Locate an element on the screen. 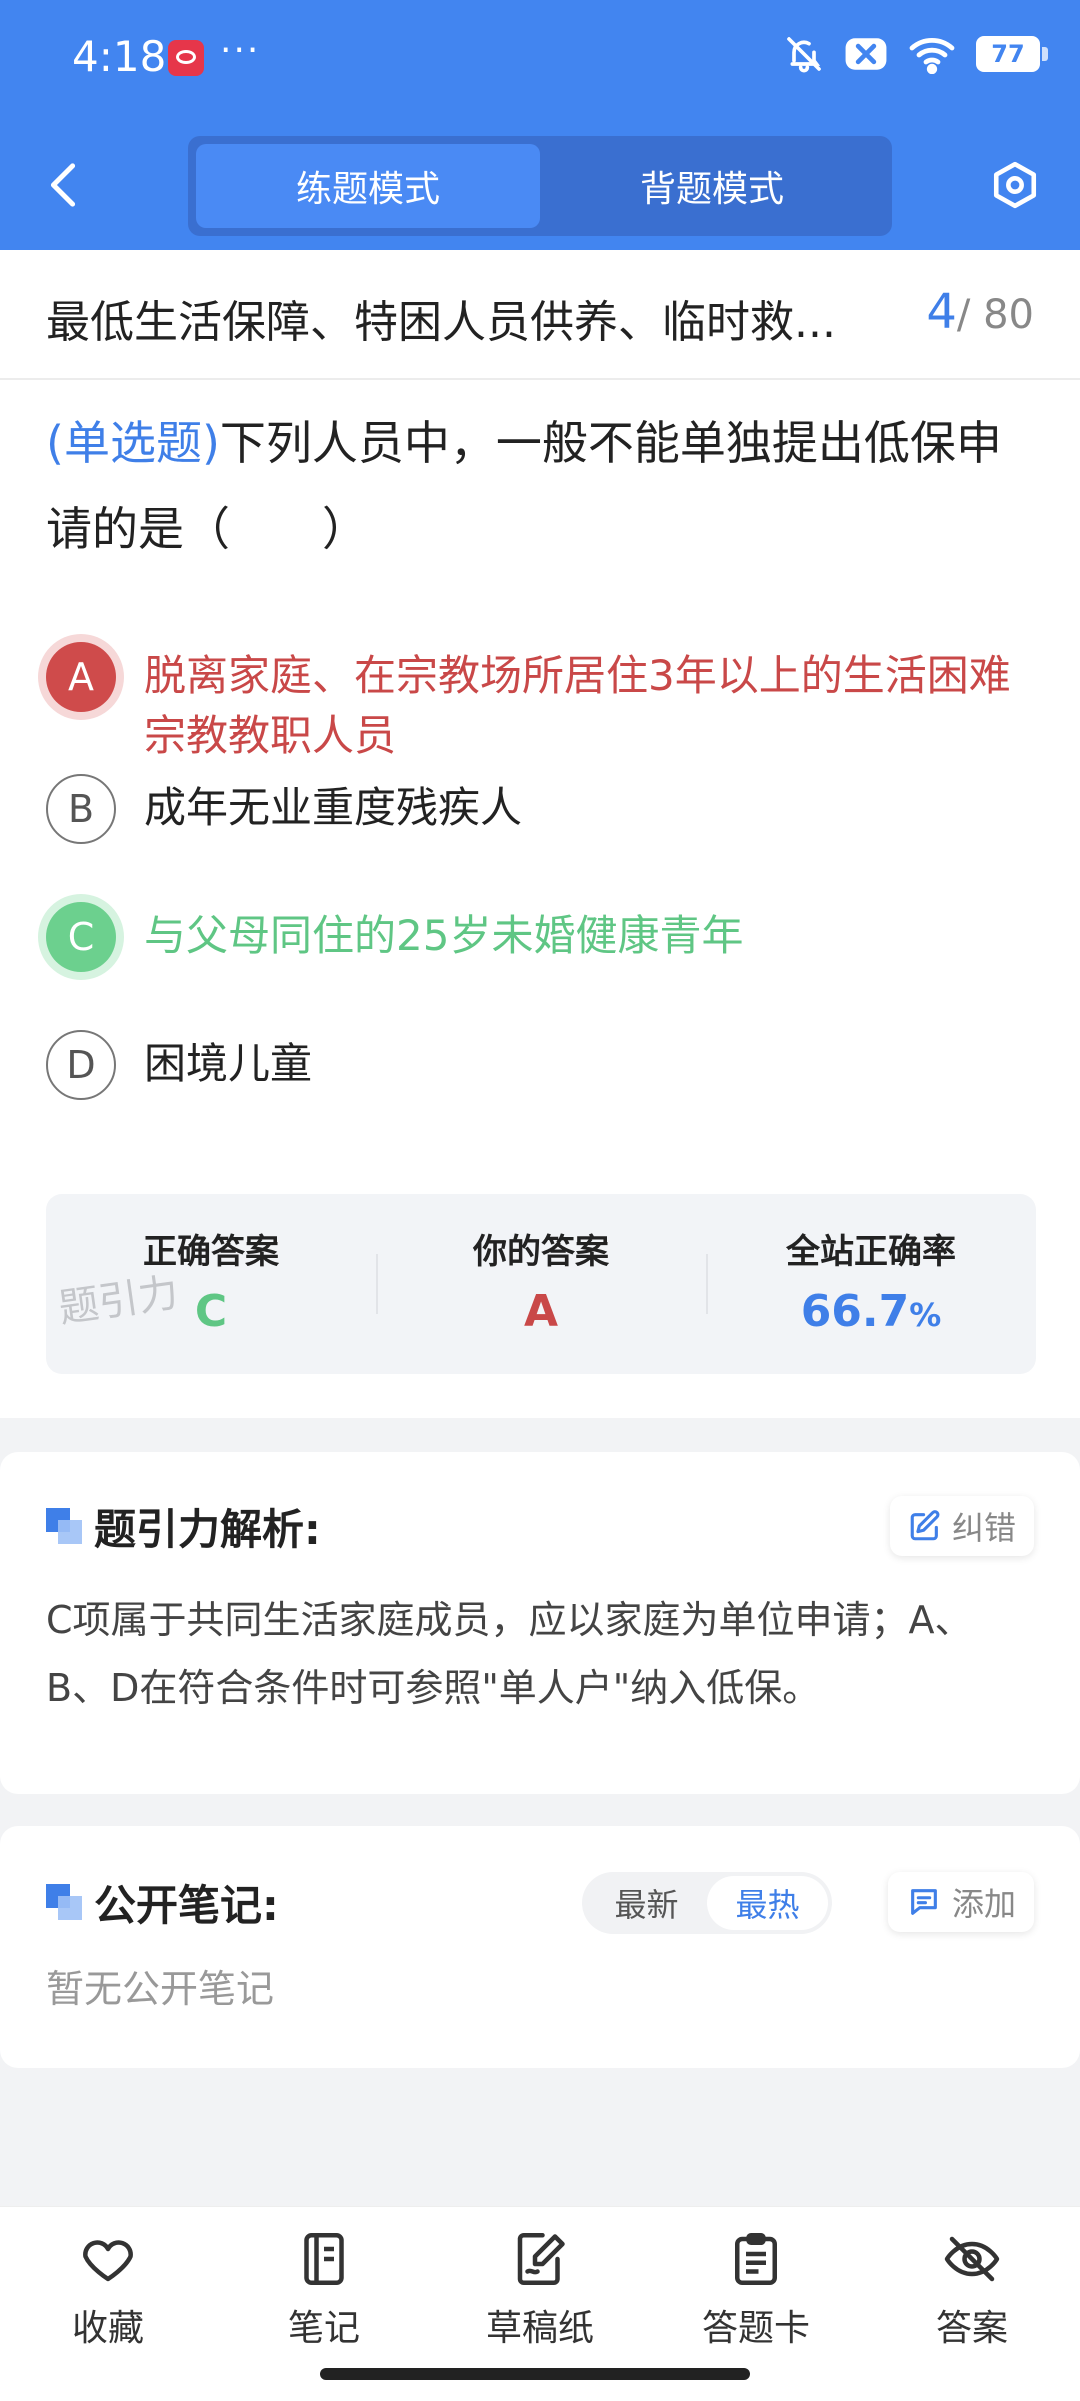  stat-rate-number: 66.7 is located at coordinates (855, 1311).